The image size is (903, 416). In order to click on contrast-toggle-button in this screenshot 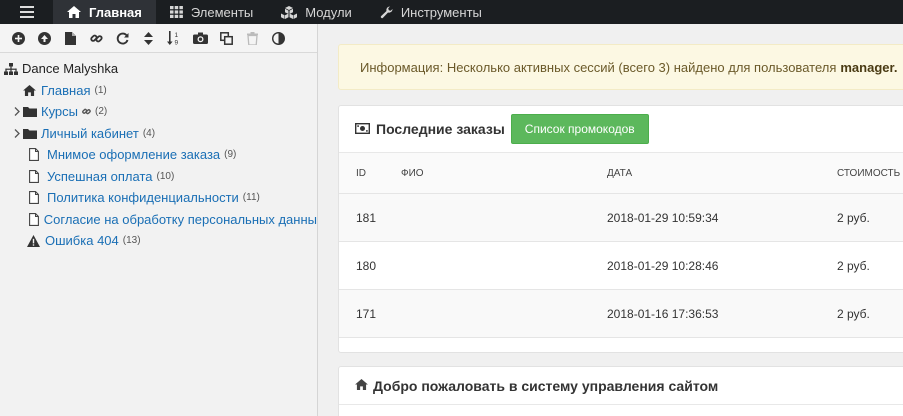, I will do `click(278, 38)`.